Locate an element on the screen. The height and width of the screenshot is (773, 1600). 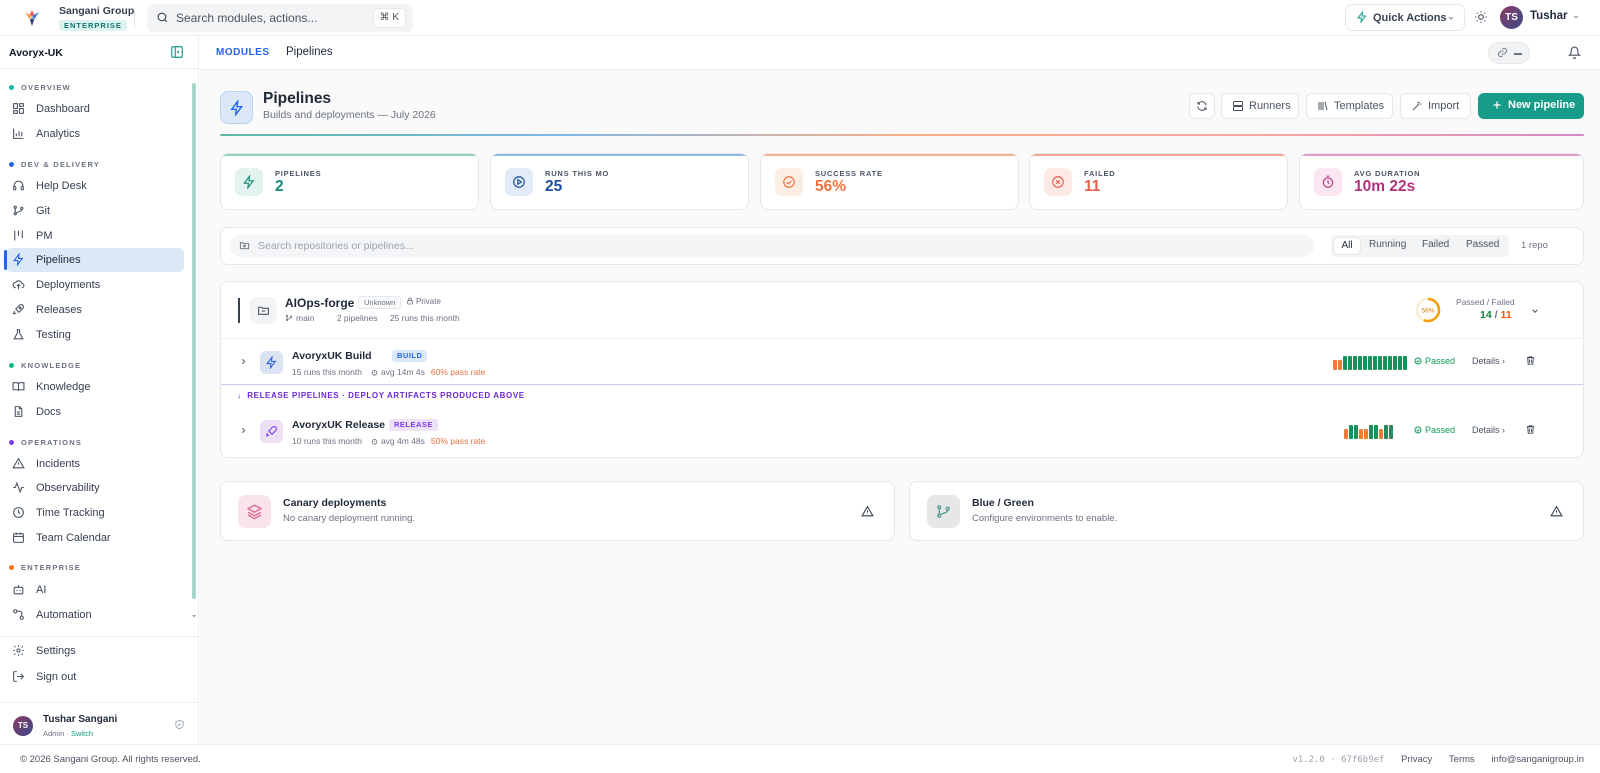
toggle-dash is located at coordinates (1518, 54).